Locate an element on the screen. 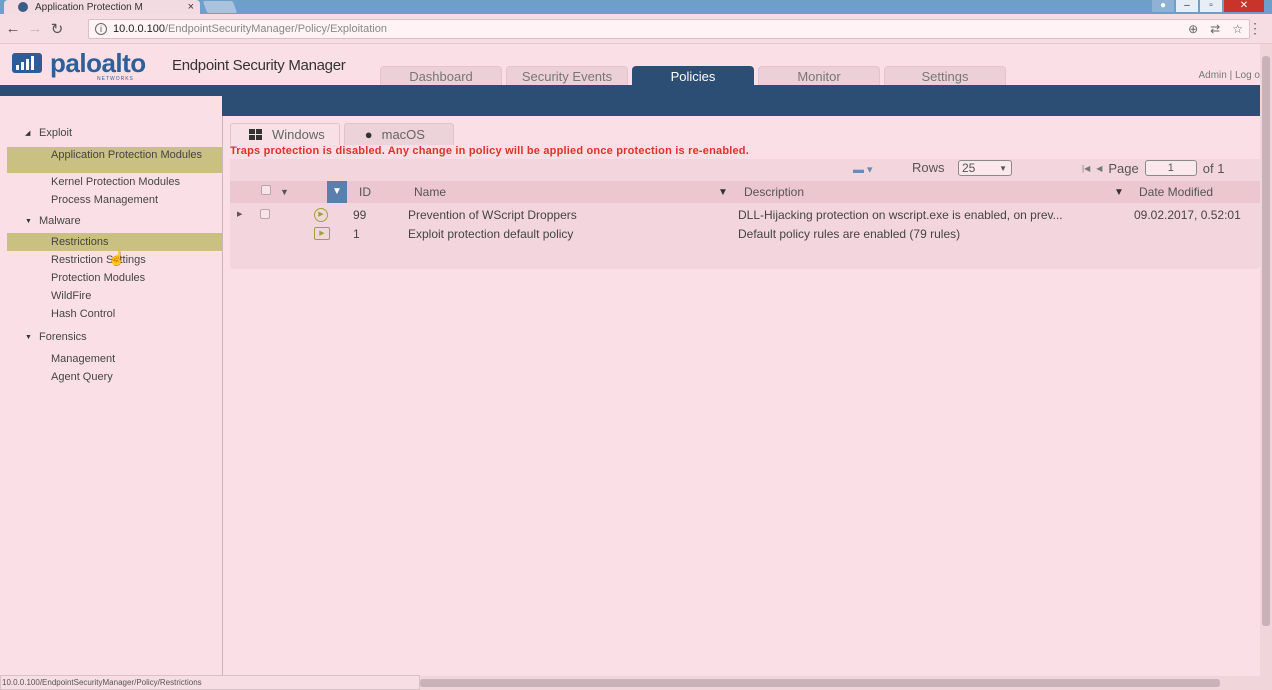  minimize-icon: – is located at coordinates (1187, 6).